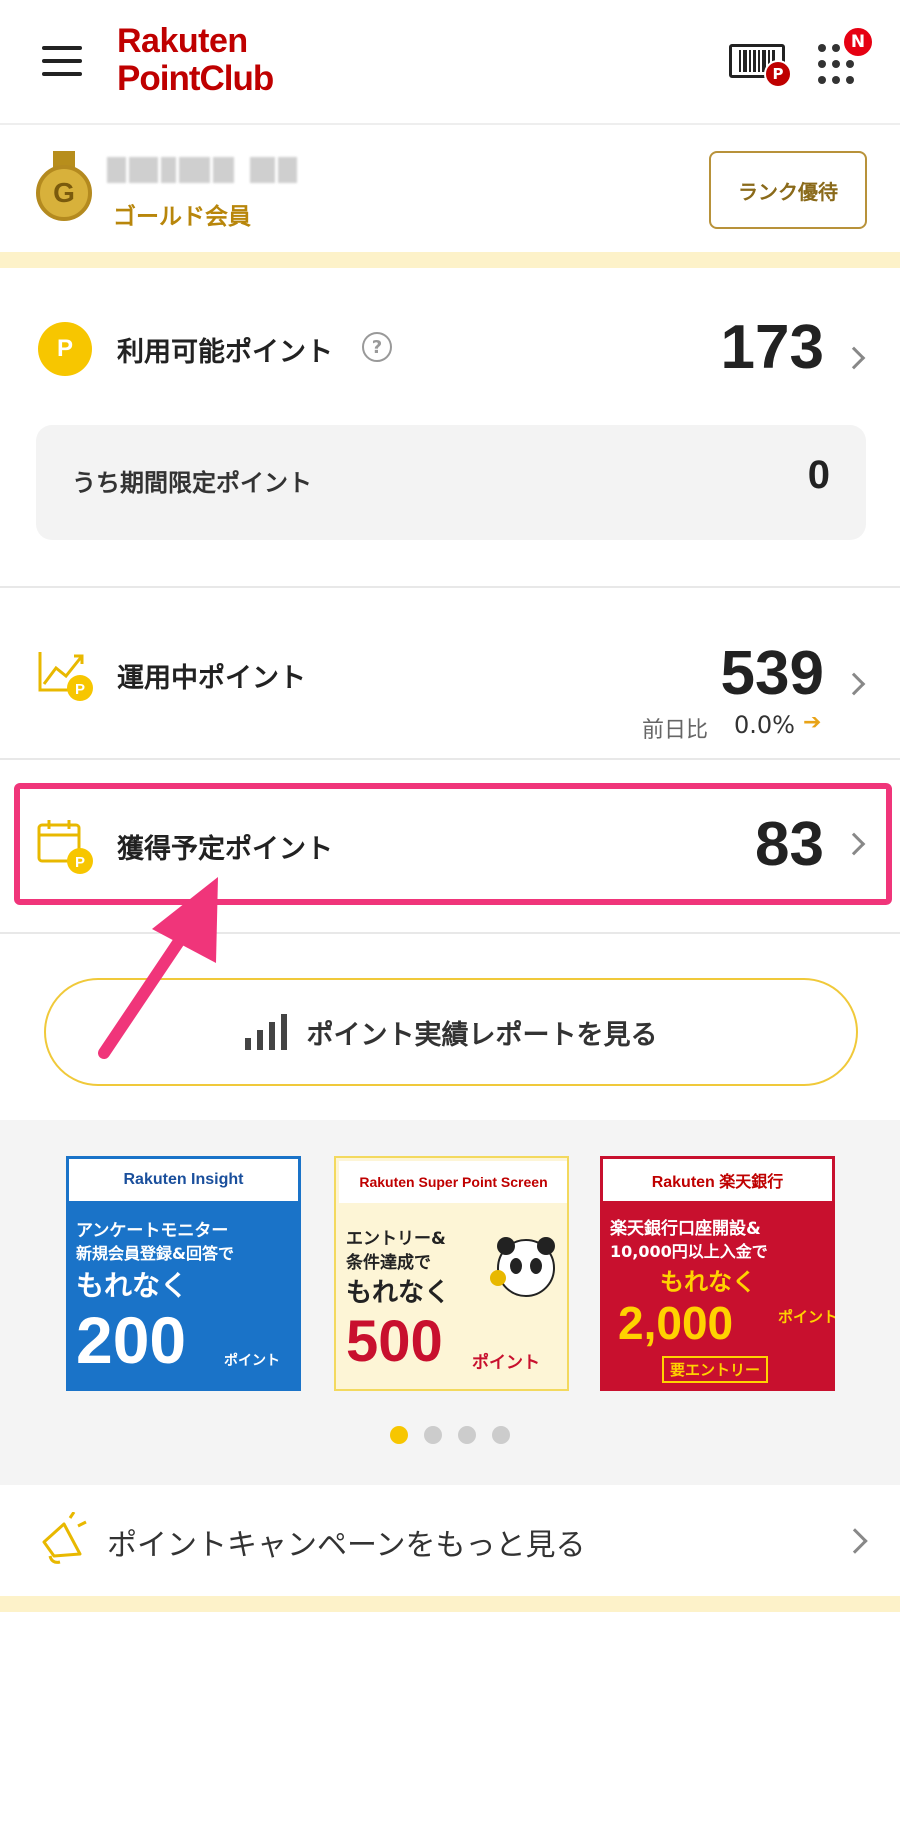 The image size is (900, 1838). I want to click on svg-text: P, so click(80, 689).